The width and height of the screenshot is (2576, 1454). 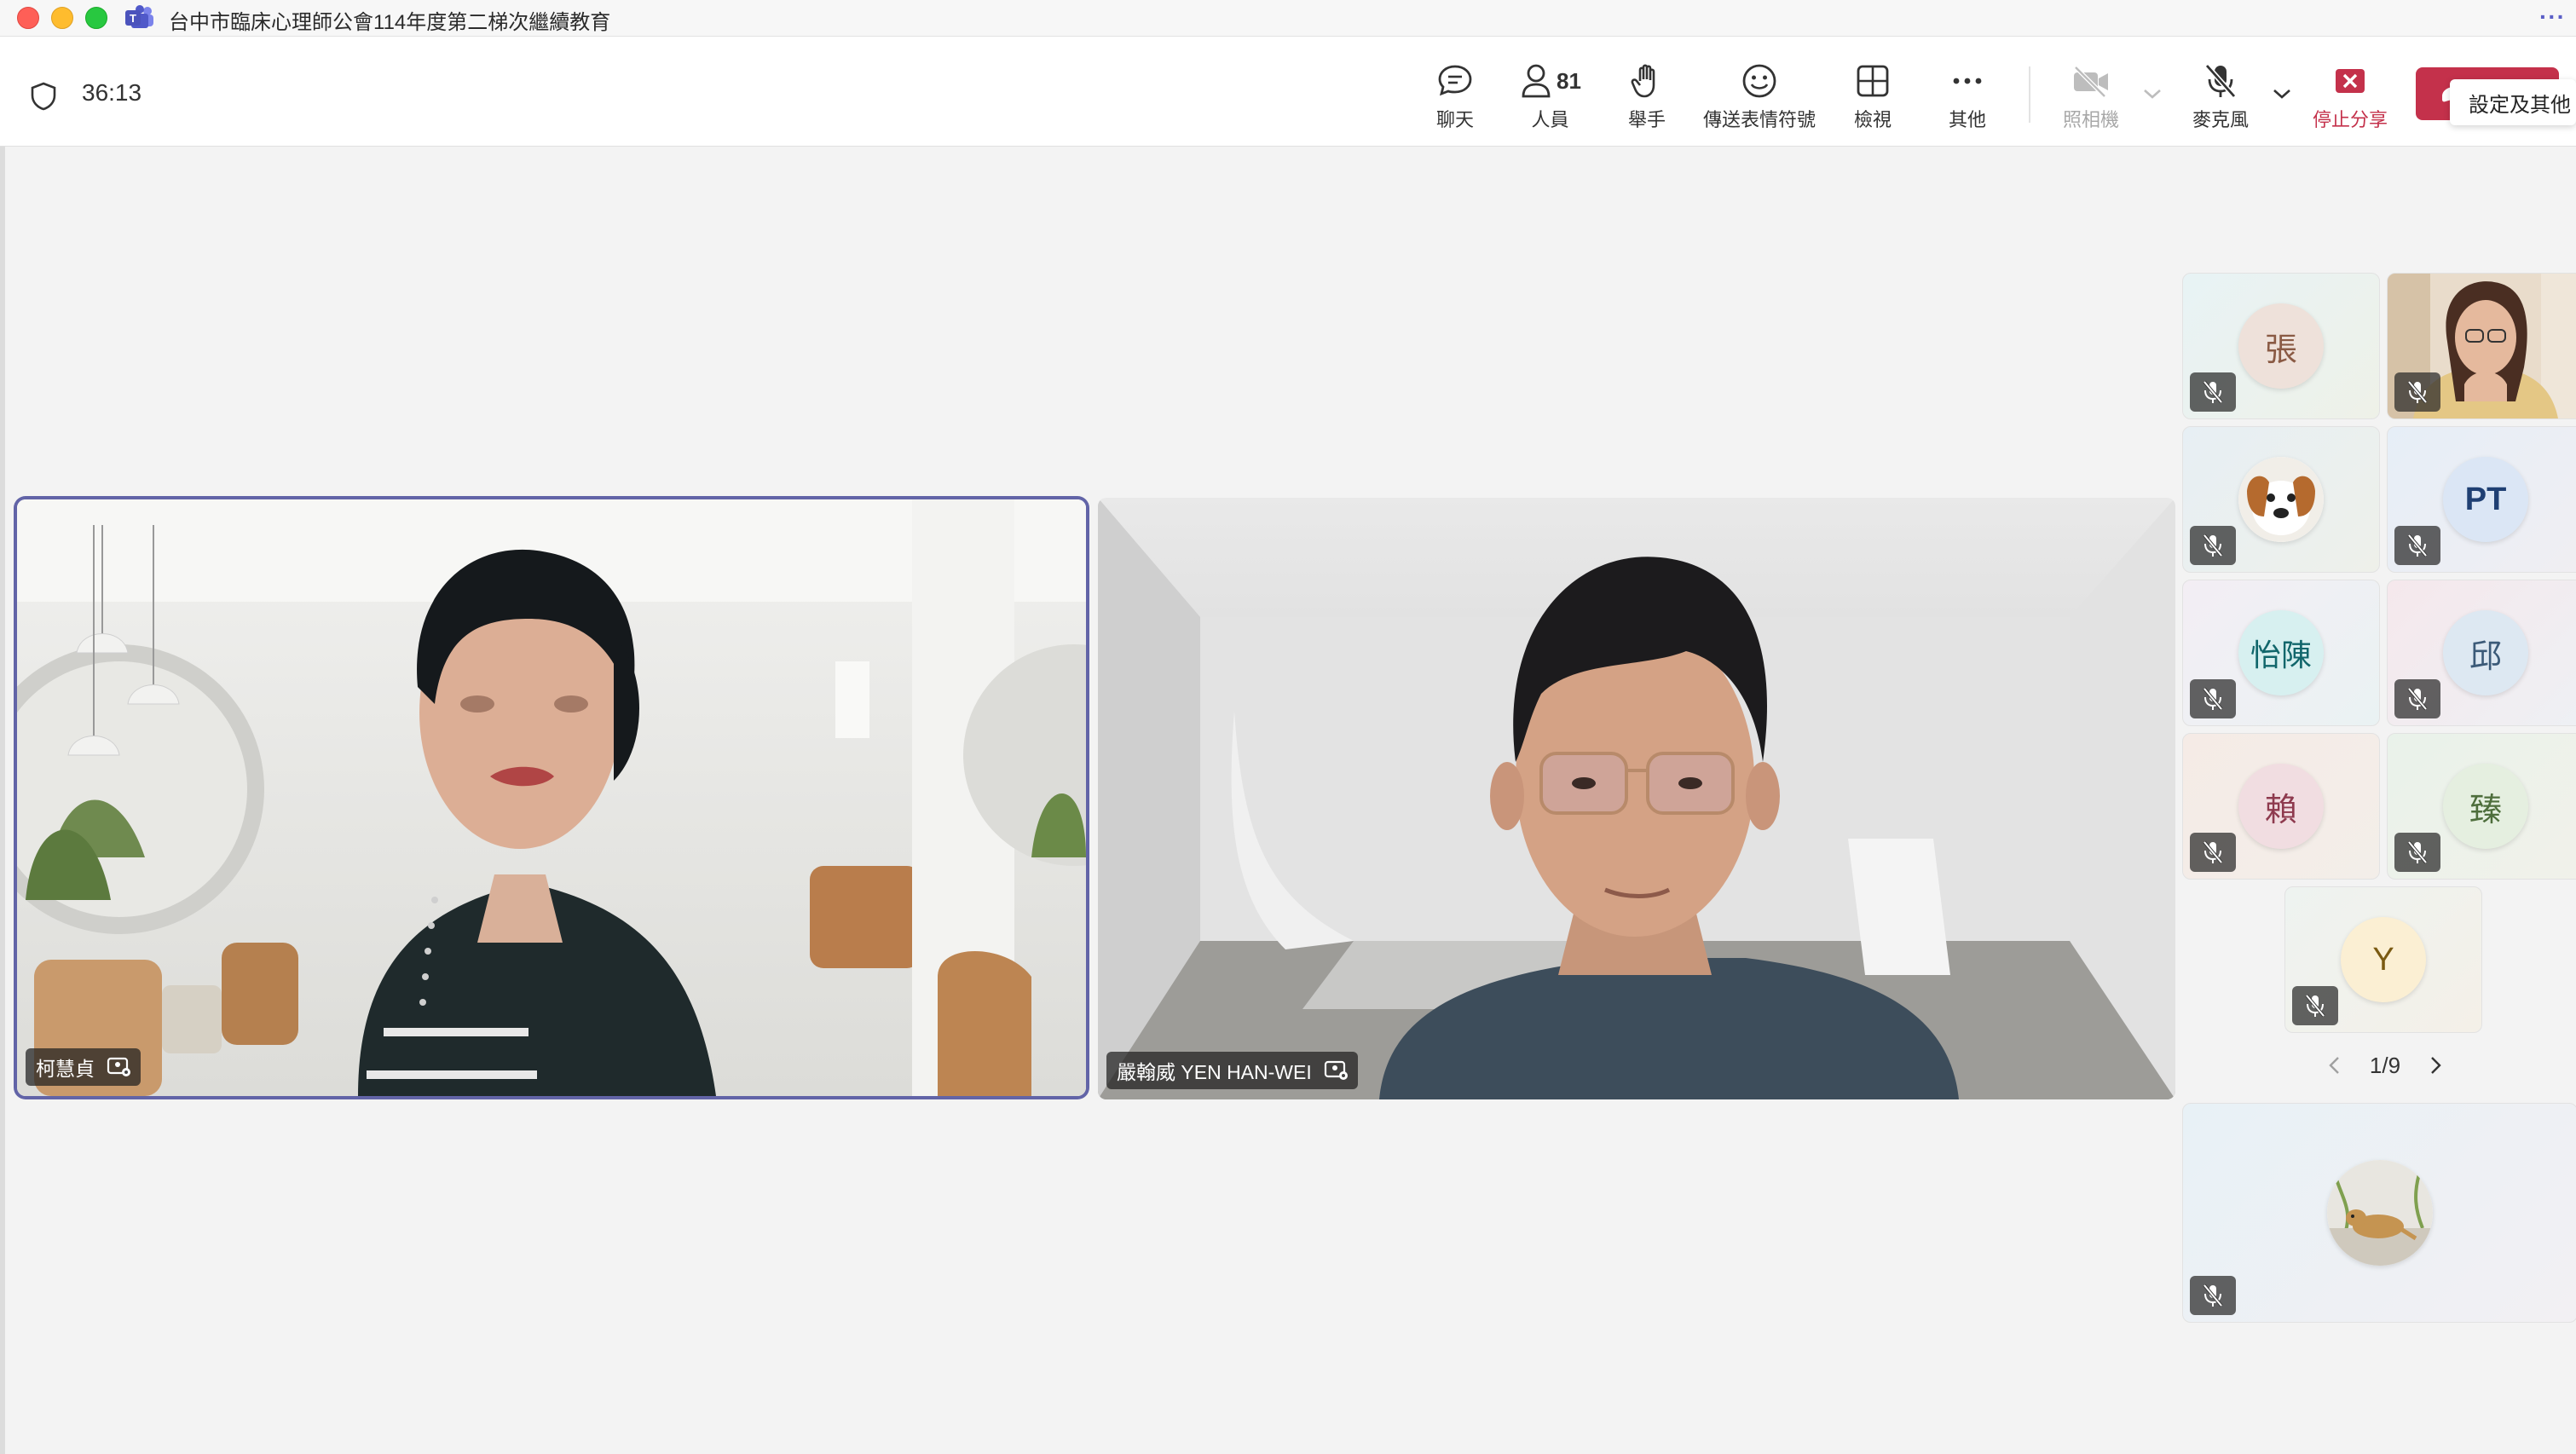 What do you see at coordinates (1873, 101) in the screenshot?
I see `view-button: 檢視` at bounding box center [1873, 101].